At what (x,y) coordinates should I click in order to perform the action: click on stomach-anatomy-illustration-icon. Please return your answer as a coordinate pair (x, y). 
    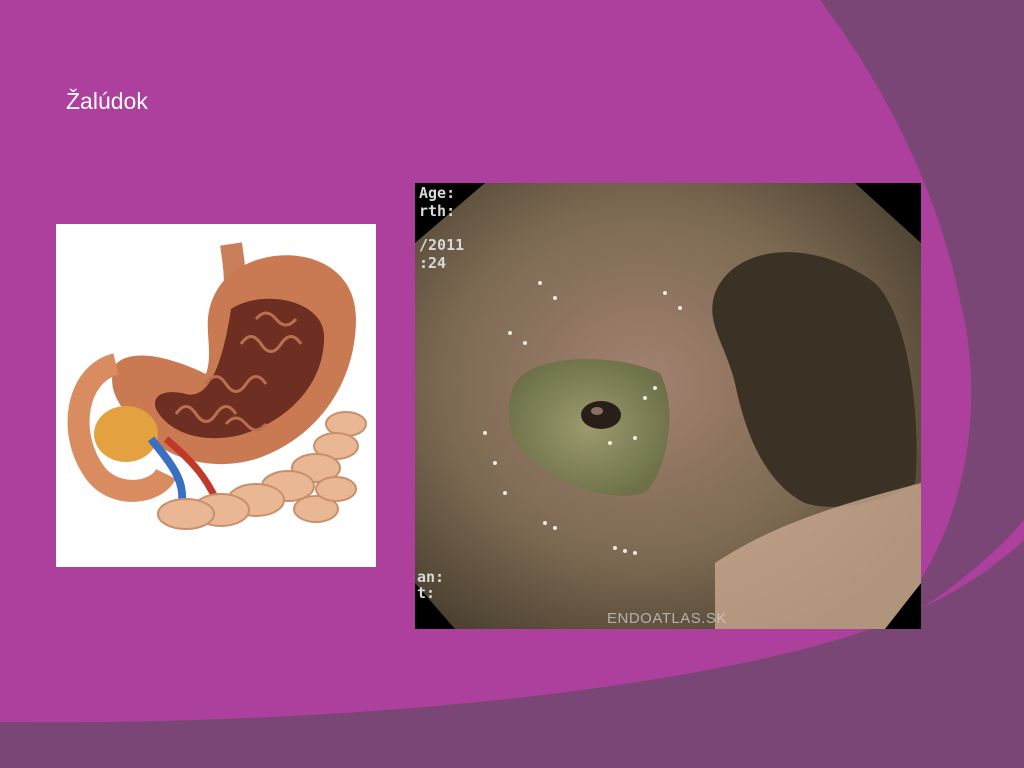
    Looking at the image, I should click on (216, 395).